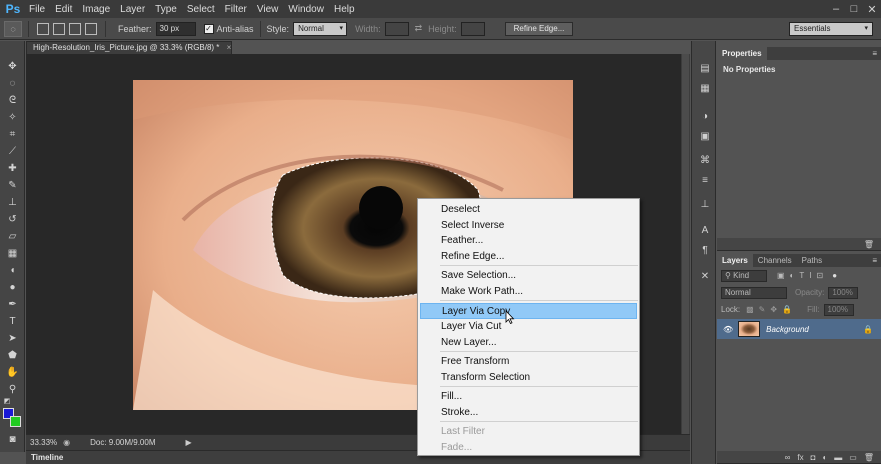  What do you see at coordinates (12, 185) in the screenshot?
I see `brush-tool-icon: ✎` at bounding box center [12, 185].